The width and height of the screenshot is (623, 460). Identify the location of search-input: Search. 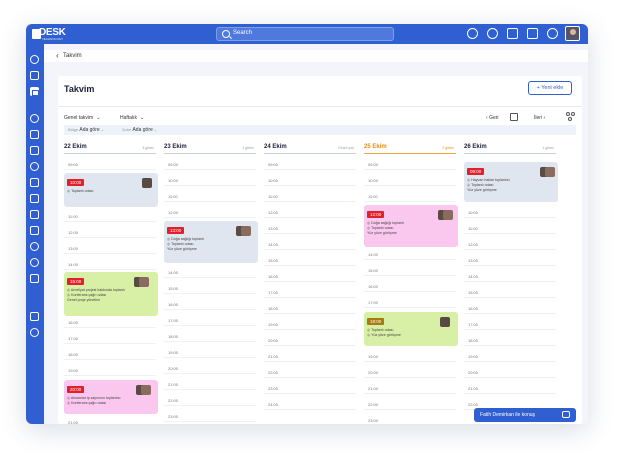
(305, 34).